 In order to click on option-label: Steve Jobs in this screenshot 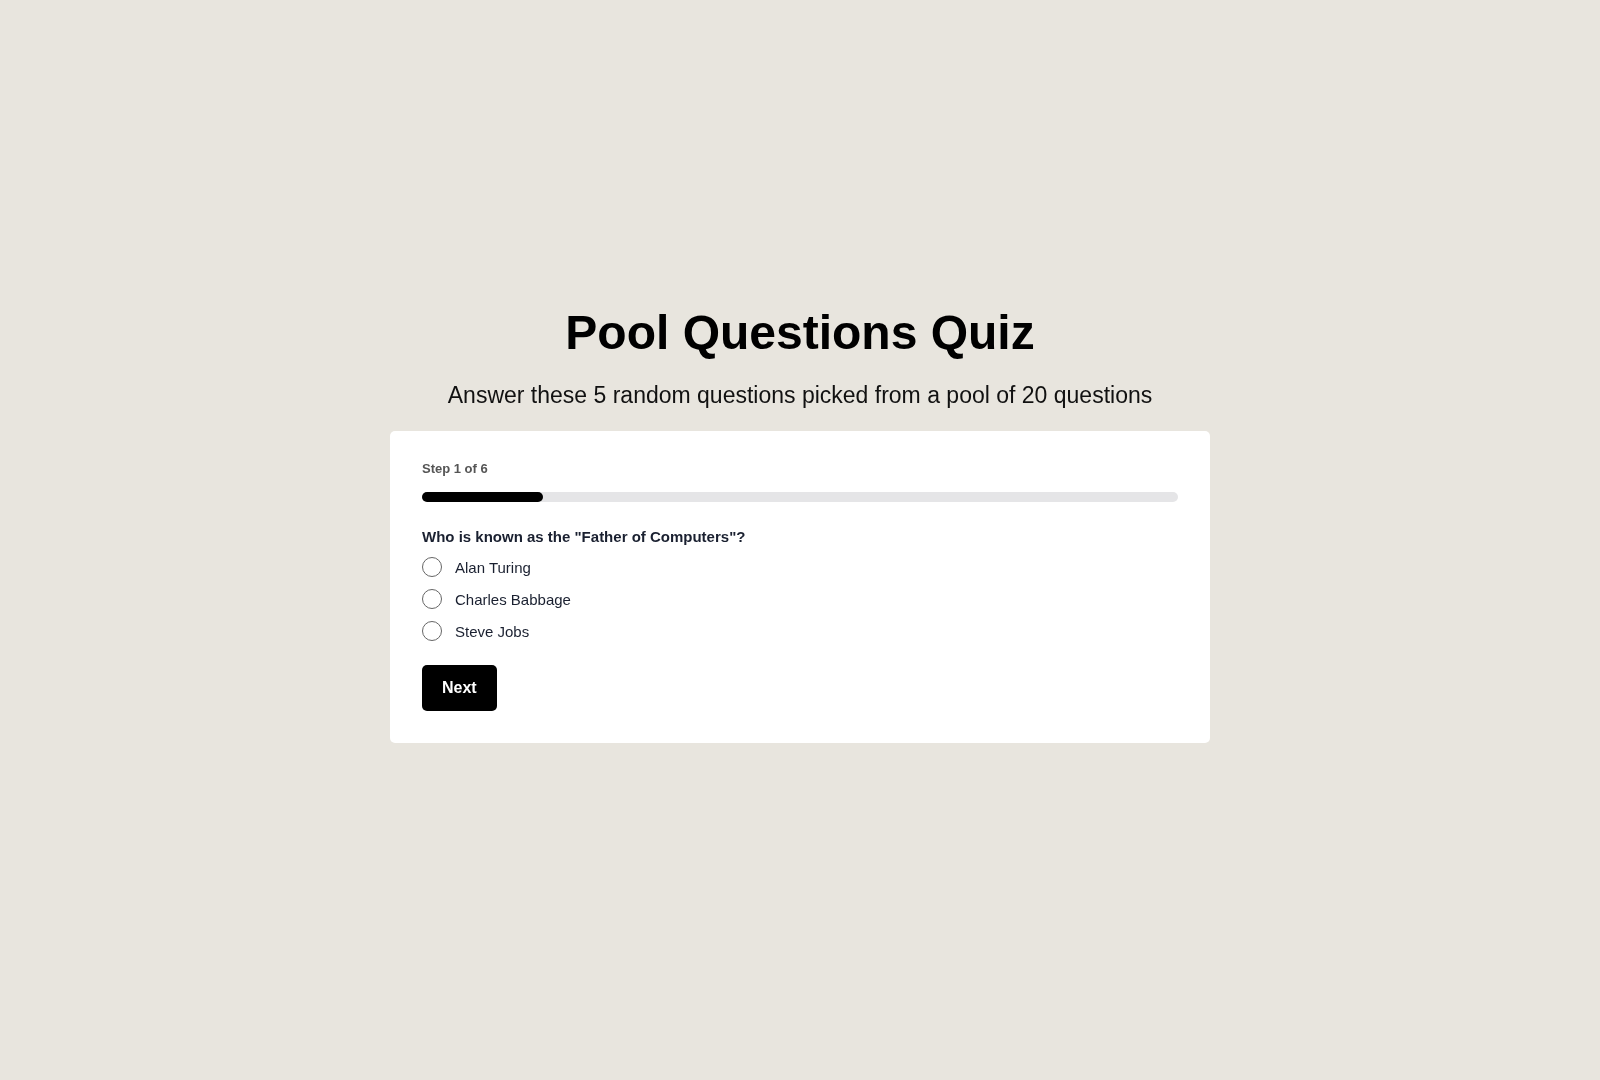, I will do `click(492, 631)`.